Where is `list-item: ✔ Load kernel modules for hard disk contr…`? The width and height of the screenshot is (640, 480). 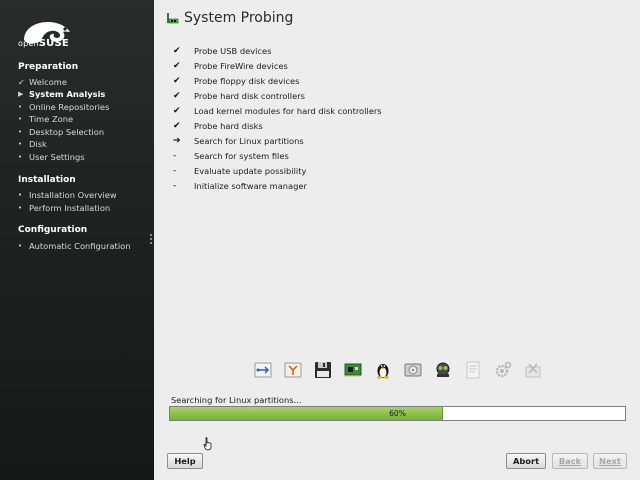 list-item: ✔ Load kernel modules for hard disk contr… is located at coordinates (277, 110).